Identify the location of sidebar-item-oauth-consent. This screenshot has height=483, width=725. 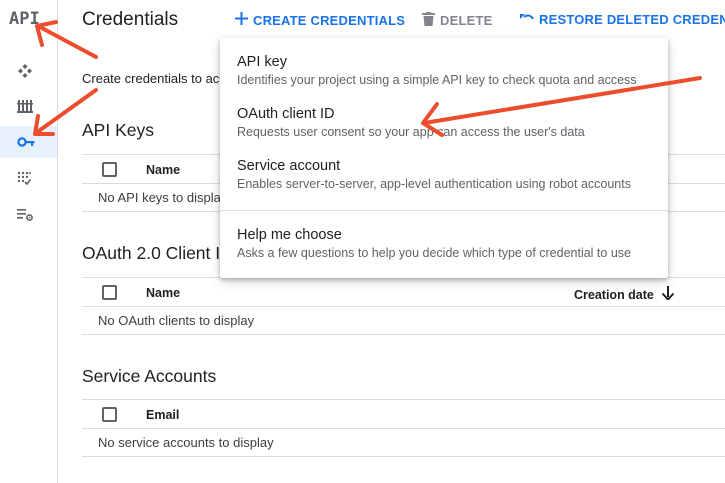
(28, 178).